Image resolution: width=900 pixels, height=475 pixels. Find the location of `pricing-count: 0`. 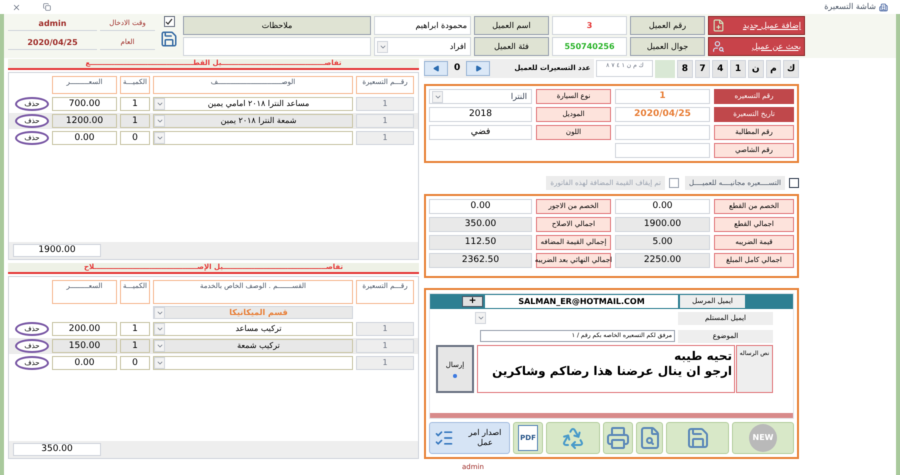

pricing-count: 0 is located at coordinates (457, 68).